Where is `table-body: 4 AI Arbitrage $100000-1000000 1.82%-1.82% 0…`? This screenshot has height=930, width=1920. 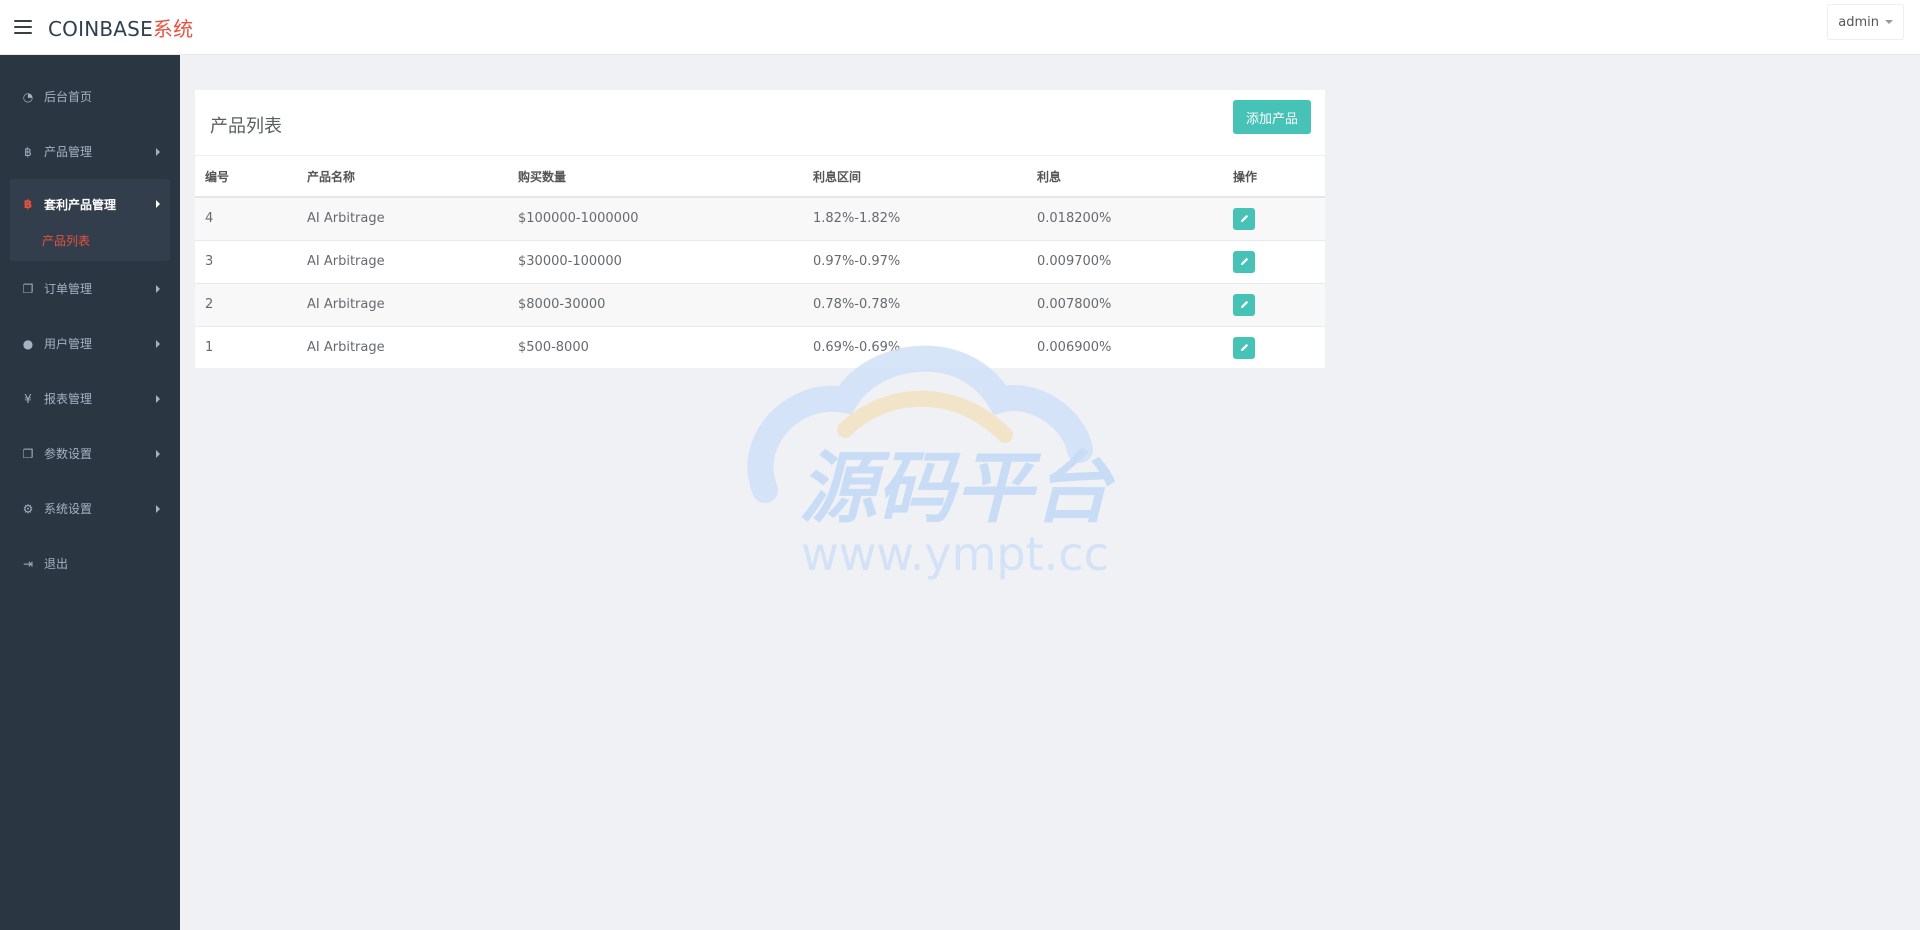 table-body: 4 AI Arbitrage $100000-1000000 1.82%-1.82% 0… is located at coordinates (760, 283).